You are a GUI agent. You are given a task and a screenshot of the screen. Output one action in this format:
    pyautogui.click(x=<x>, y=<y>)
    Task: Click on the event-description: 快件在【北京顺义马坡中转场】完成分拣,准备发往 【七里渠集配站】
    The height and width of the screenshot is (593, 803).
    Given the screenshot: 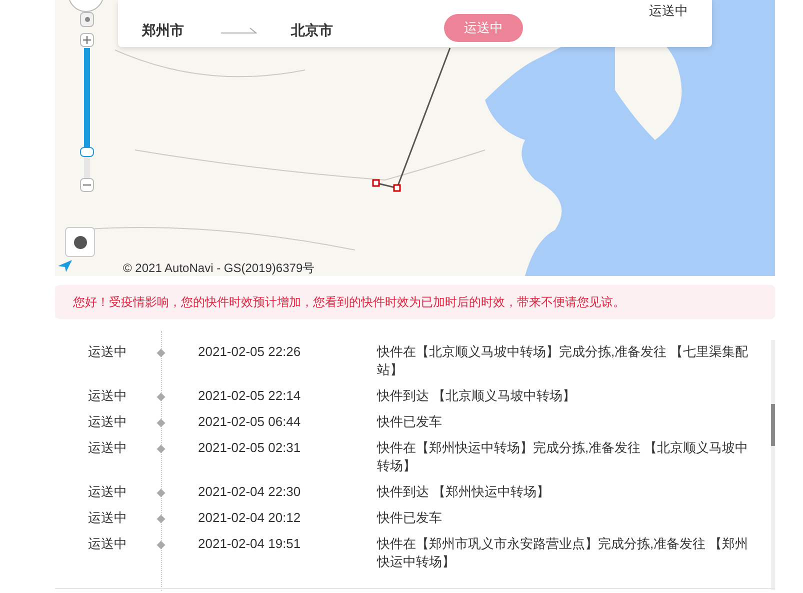 What is the action you would take?
    pyautogui.click(x=563, y=361)
    